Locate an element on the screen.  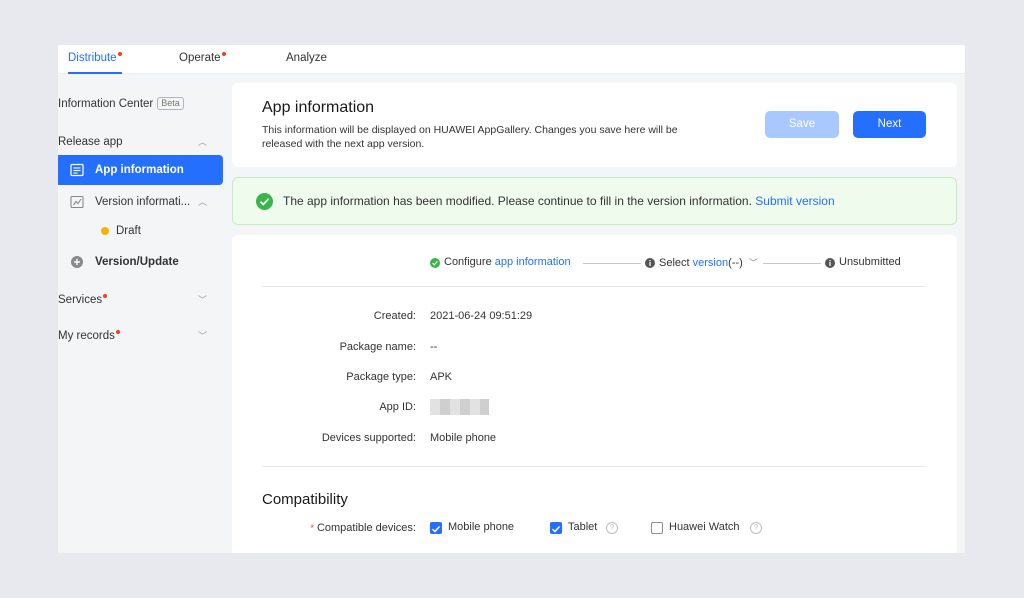
created-value: 2021-06-24 09:51:29 is located at coordinates (481, 316).